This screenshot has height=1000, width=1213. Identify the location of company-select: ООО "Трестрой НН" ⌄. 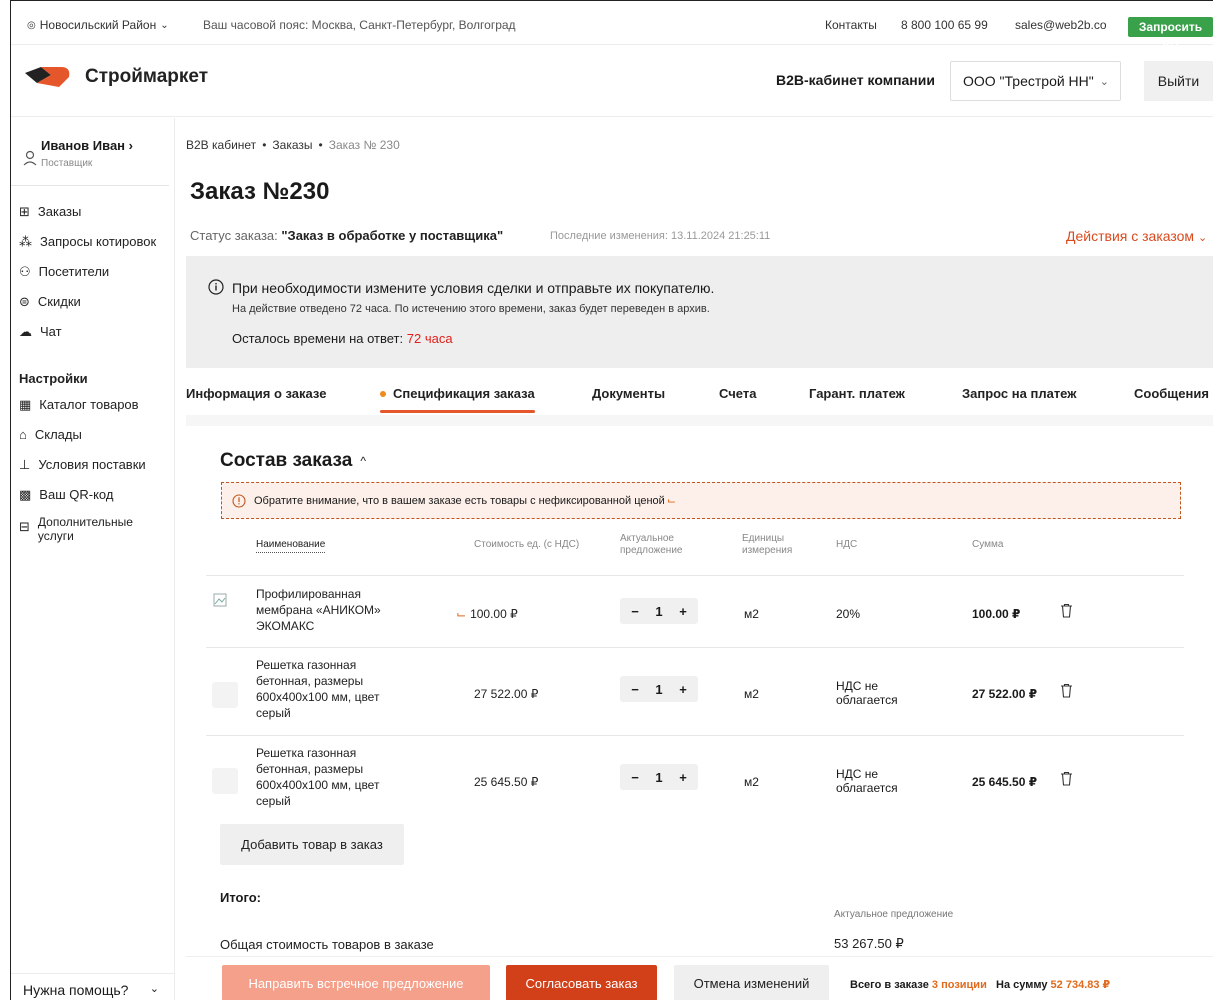
(1035, 81).